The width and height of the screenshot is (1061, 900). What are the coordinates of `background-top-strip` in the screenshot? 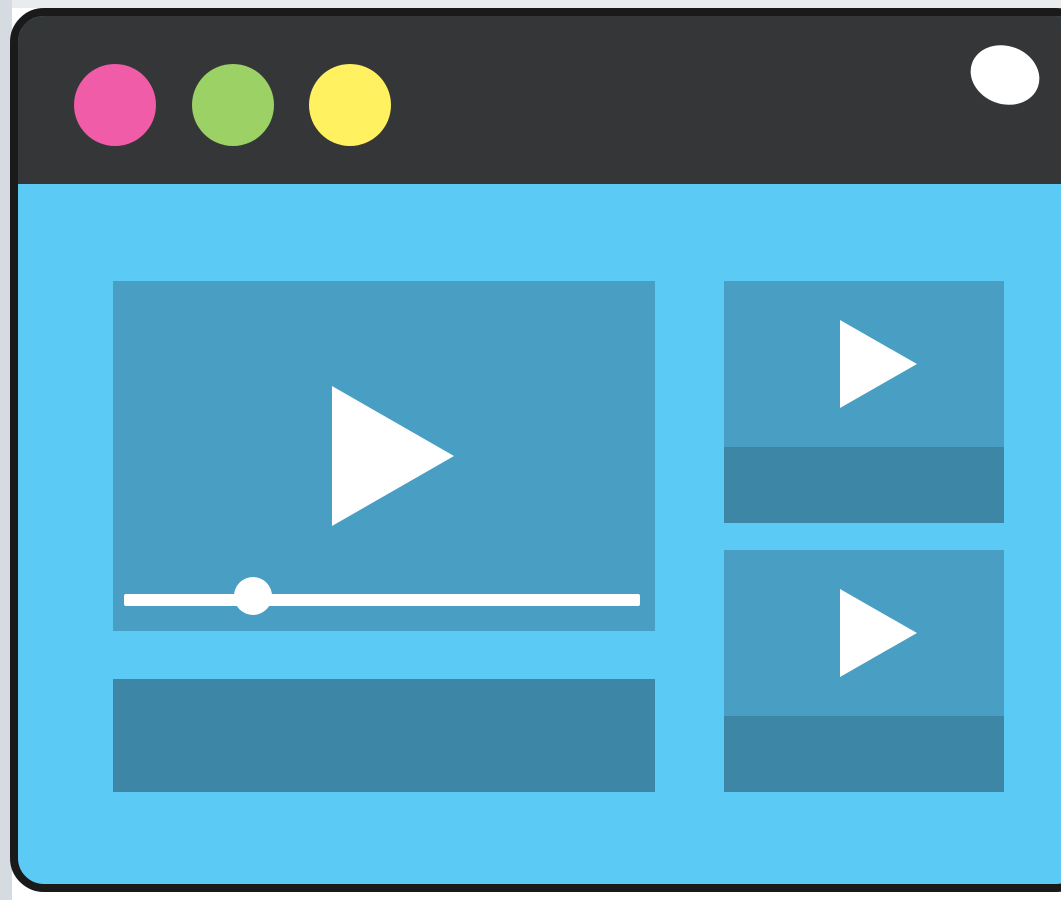 It's located at (530, 4).